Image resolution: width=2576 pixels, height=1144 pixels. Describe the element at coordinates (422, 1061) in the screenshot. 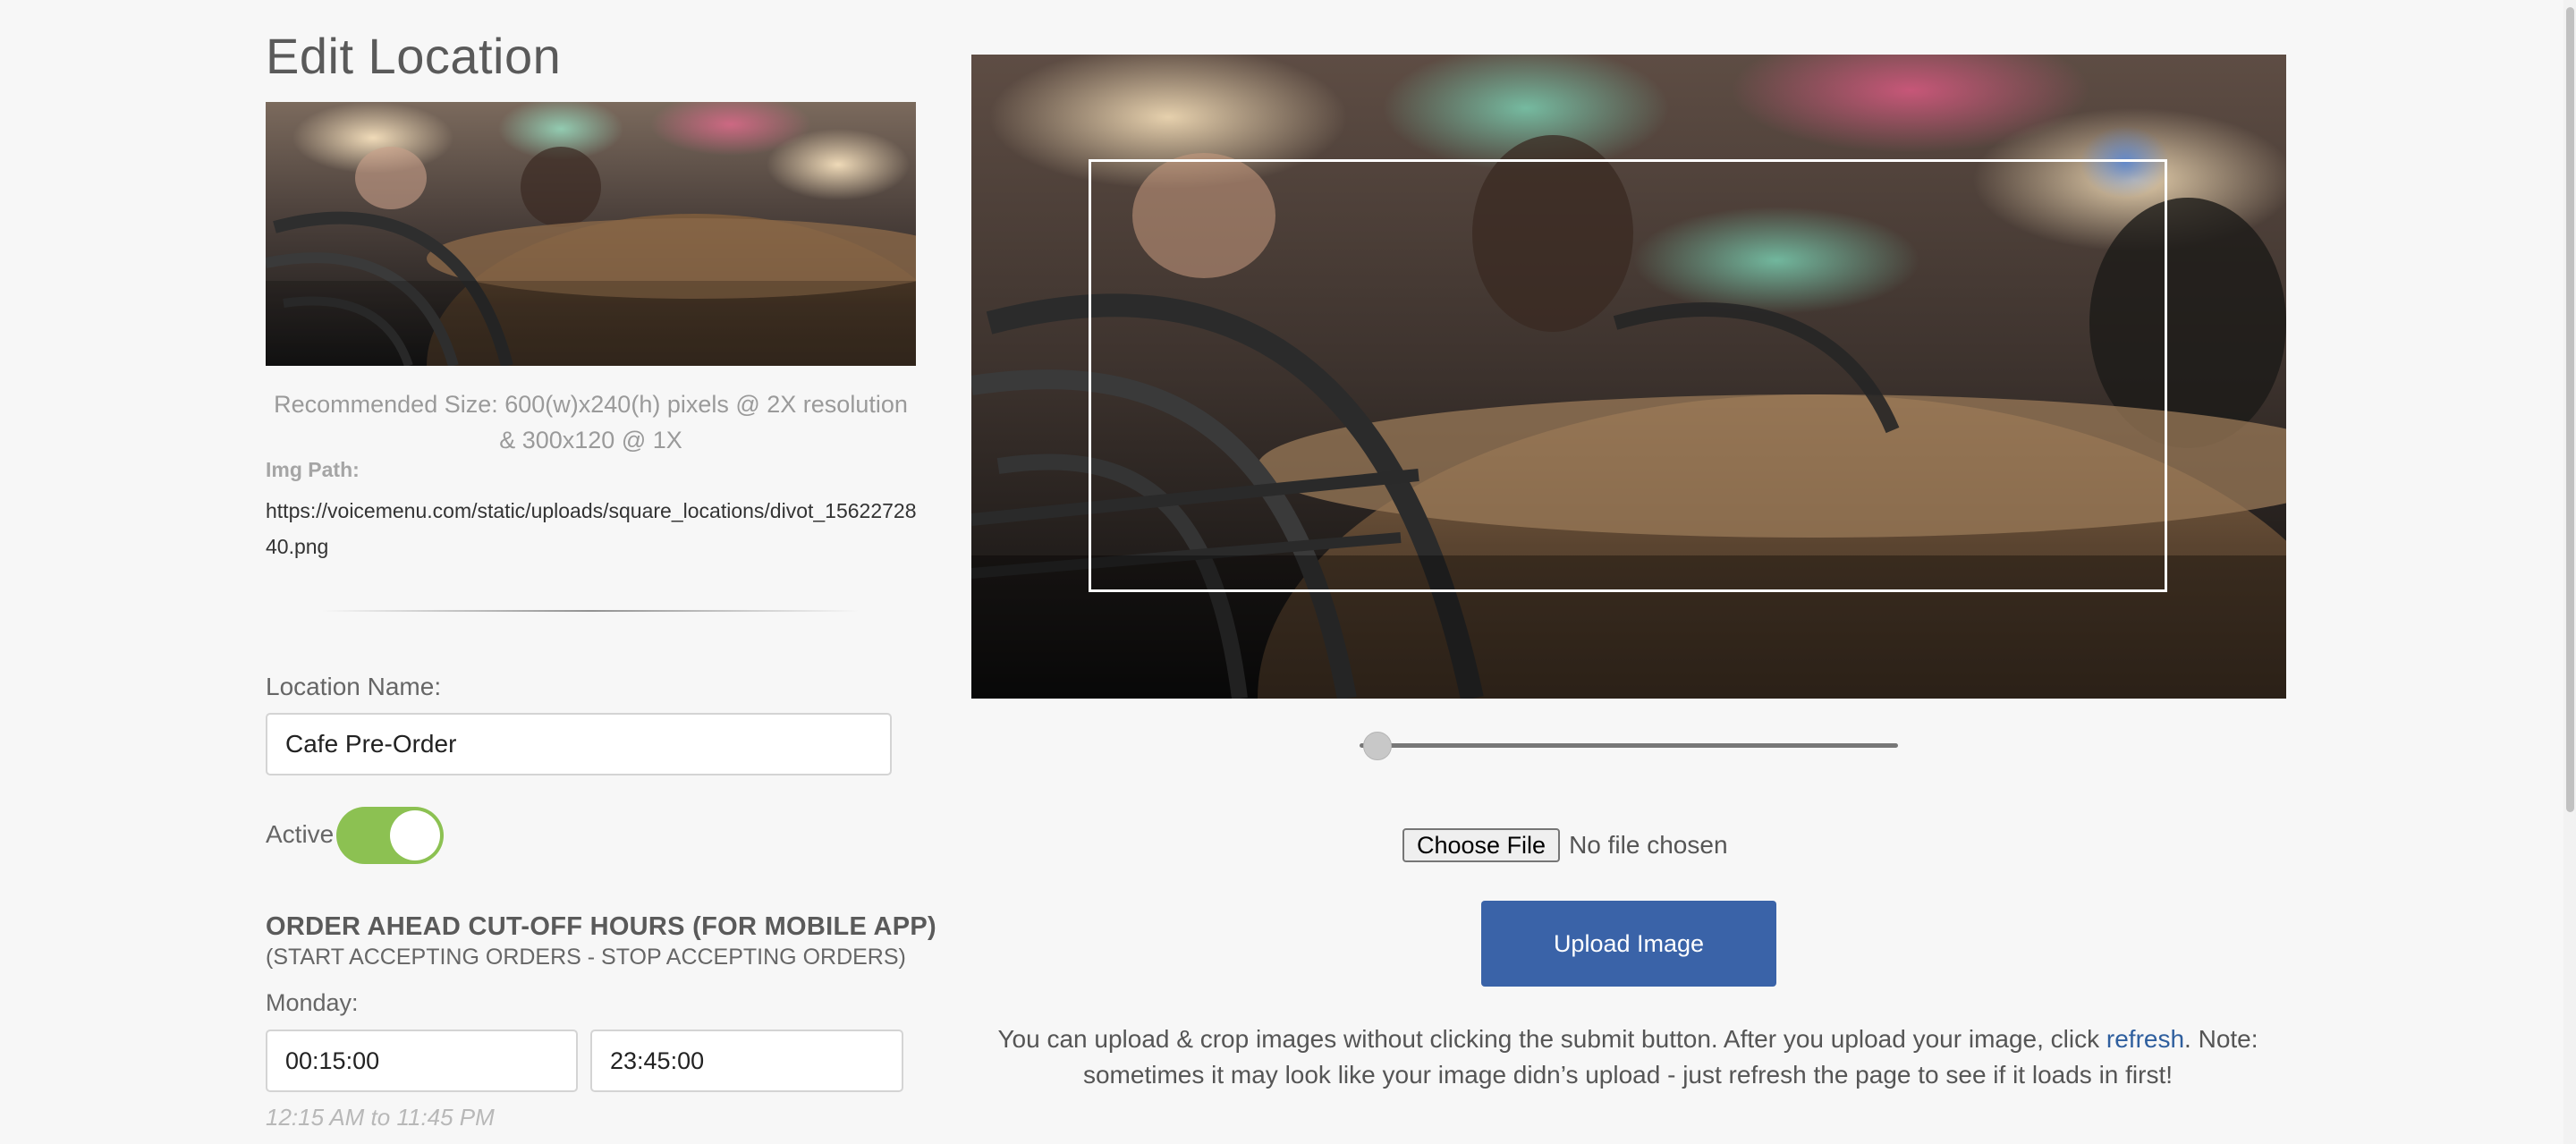

I see `monday-open-time-input` at that location.